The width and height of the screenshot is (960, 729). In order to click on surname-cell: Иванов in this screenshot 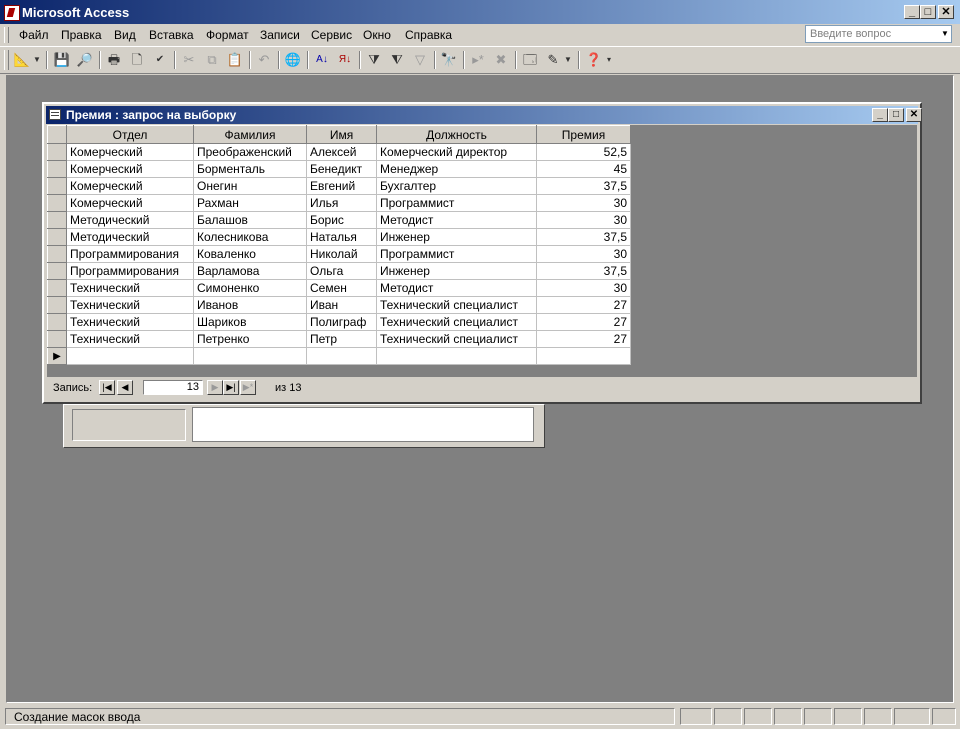, I will do `click(250, 305)`.